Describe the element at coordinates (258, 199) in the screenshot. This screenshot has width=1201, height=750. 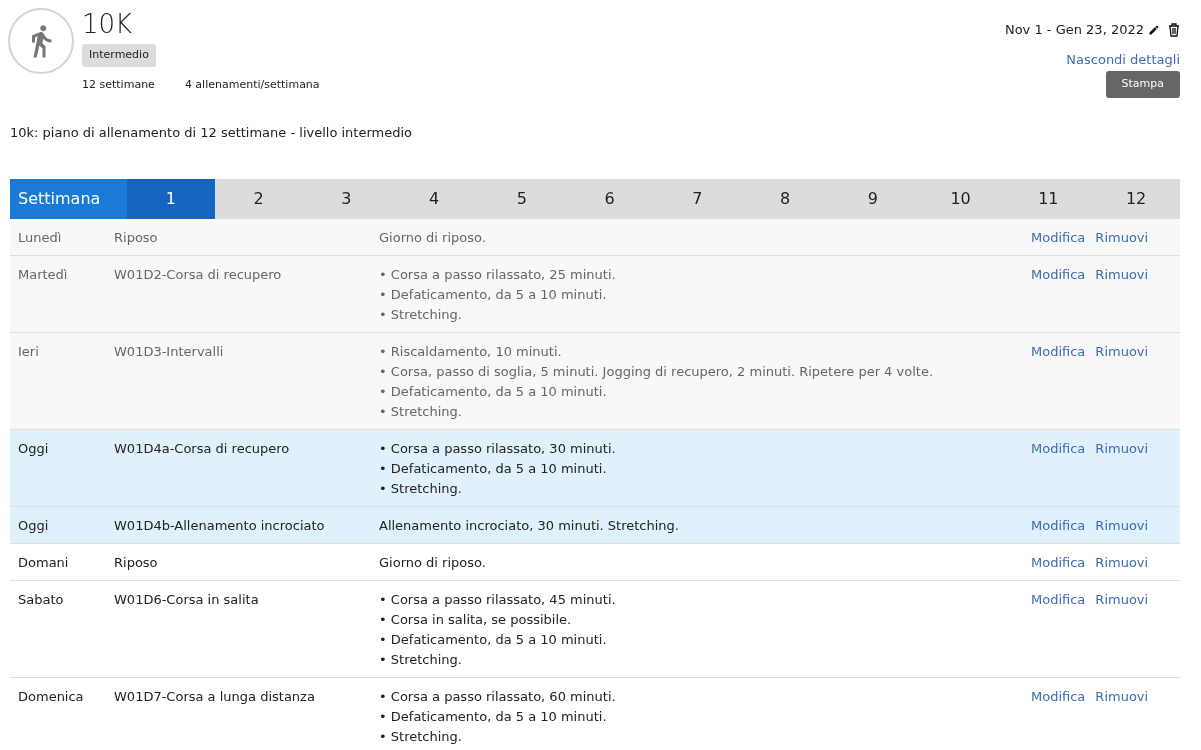
I see `week-tab: 2` at that location.